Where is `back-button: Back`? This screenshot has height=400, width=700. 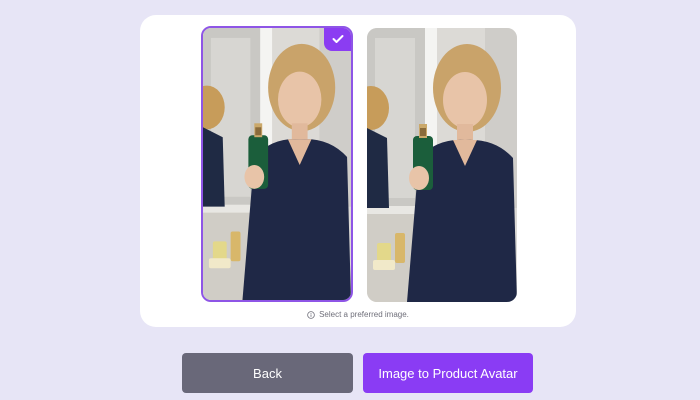
back-button: Back is located at coordinates (267, 373).